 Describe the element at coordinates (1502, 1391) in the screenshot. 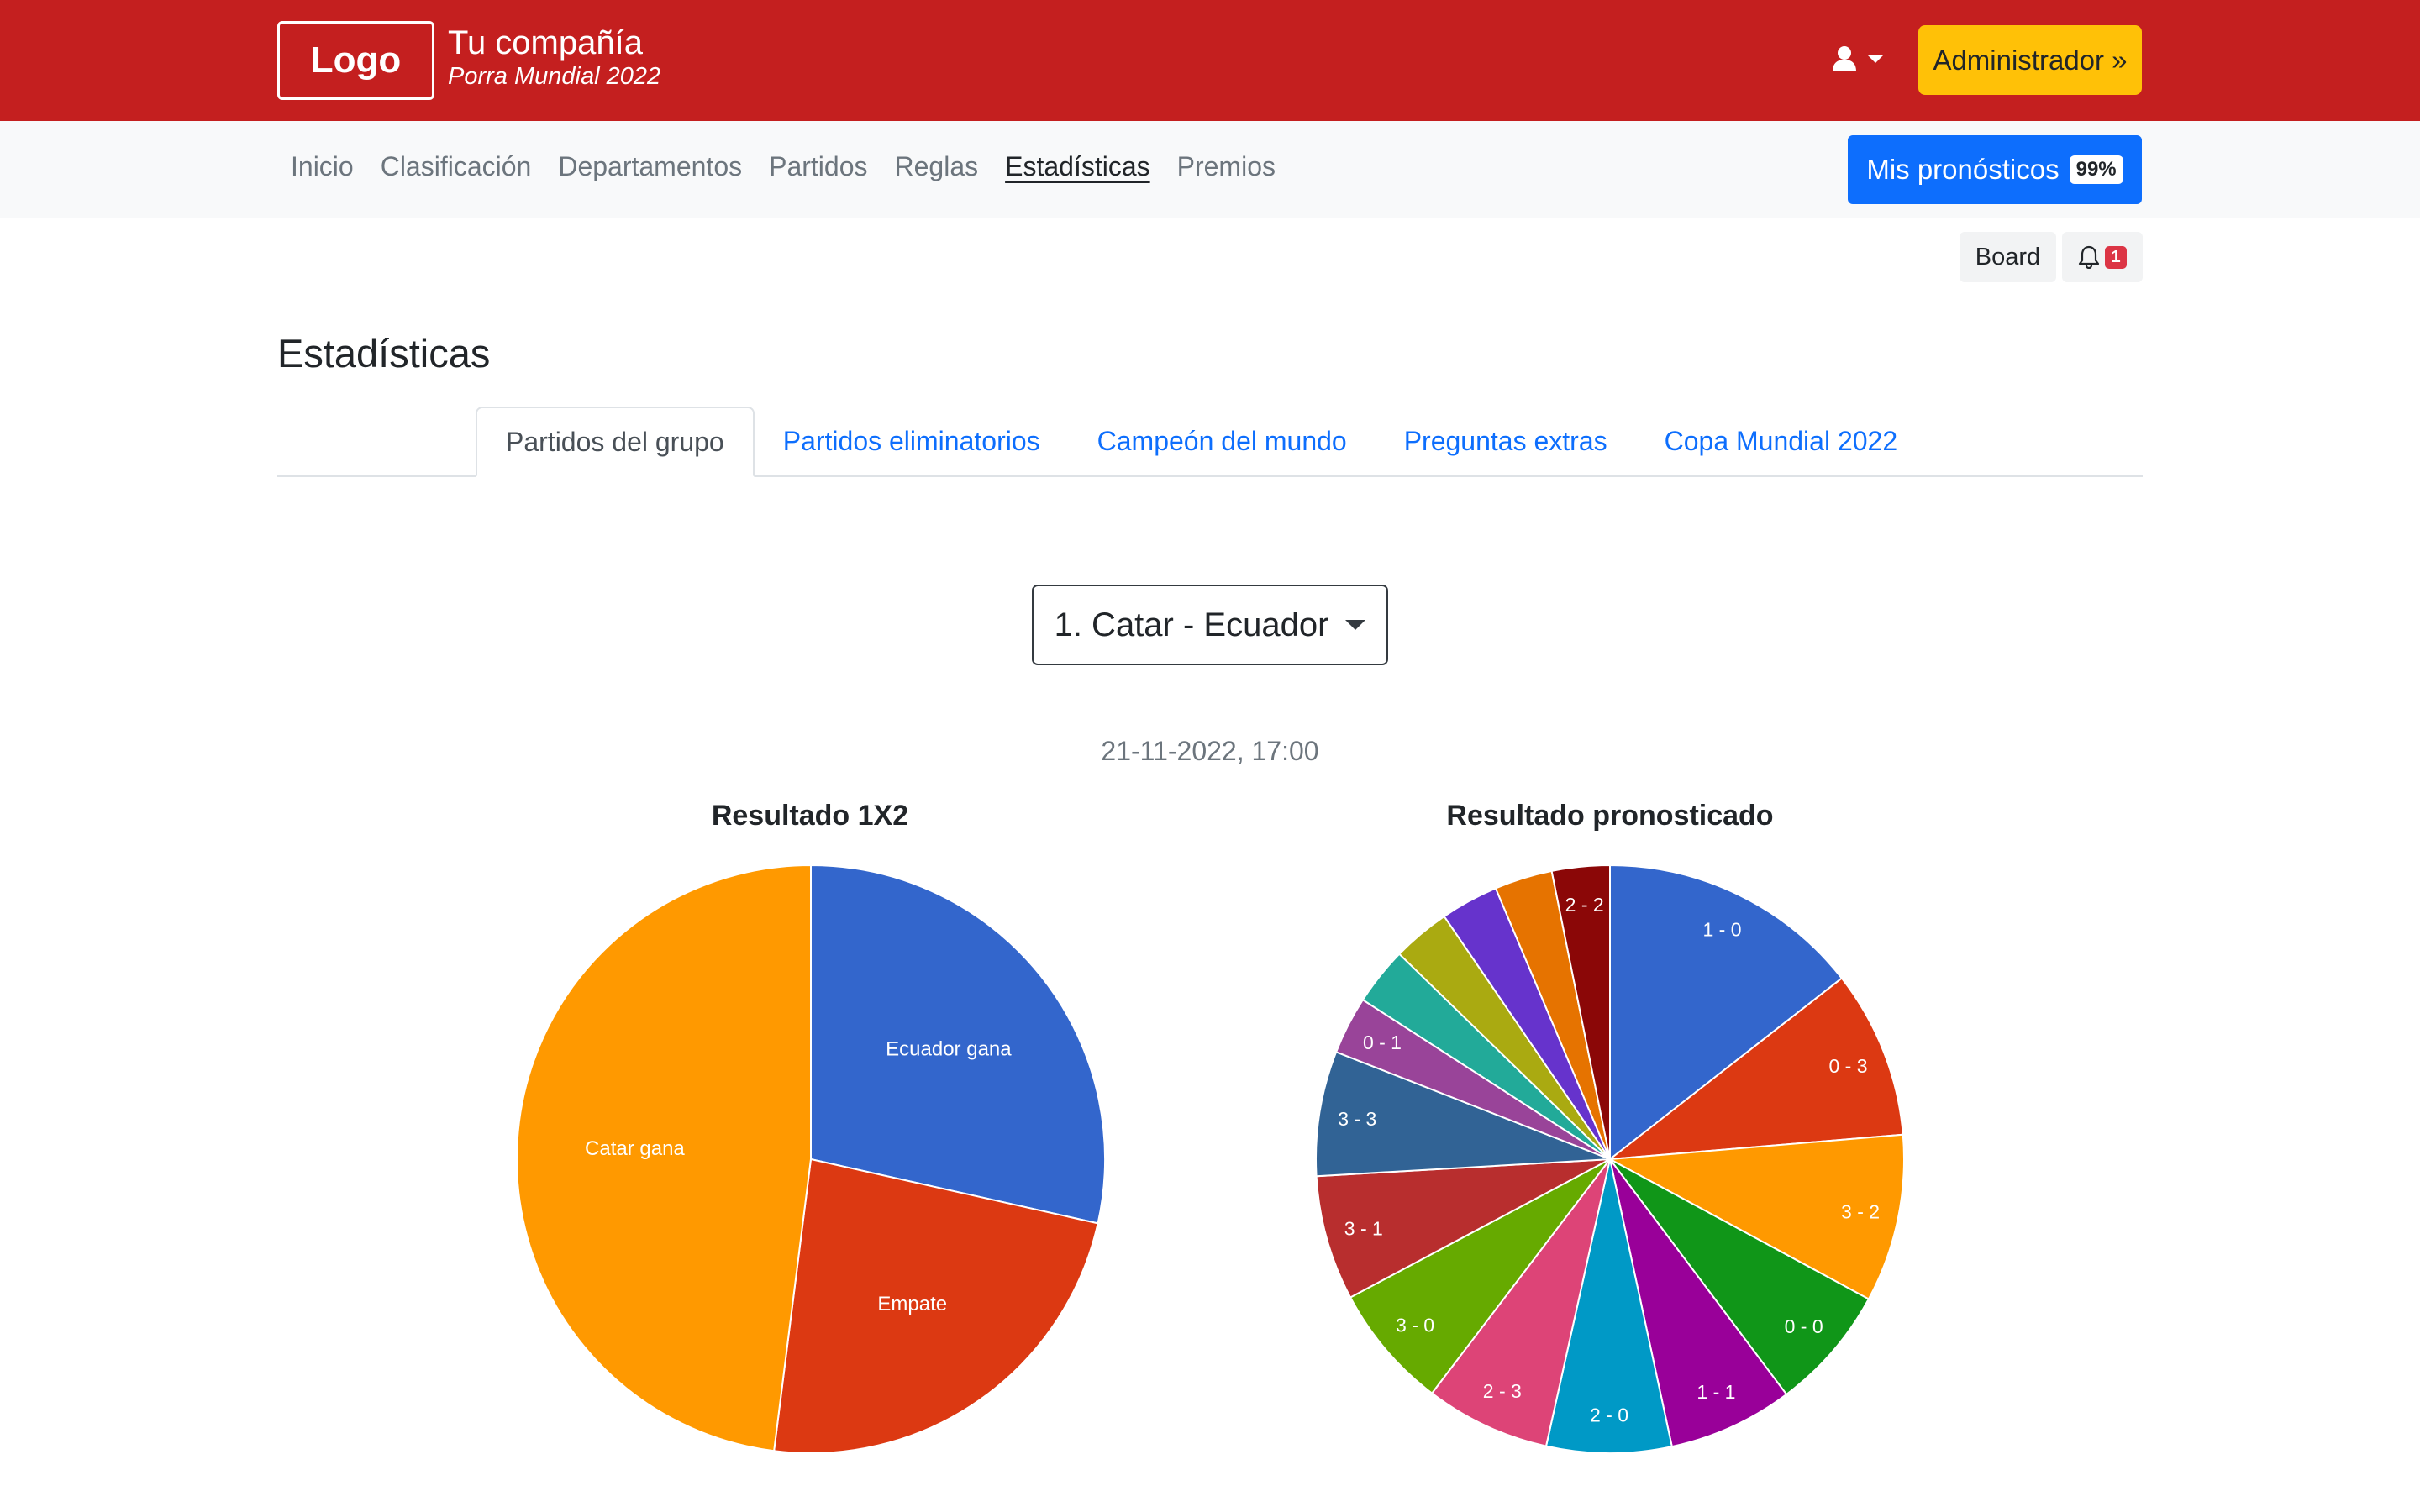

I see `pie-pronosticado-slice-label-6: 2 - 3` at that location.